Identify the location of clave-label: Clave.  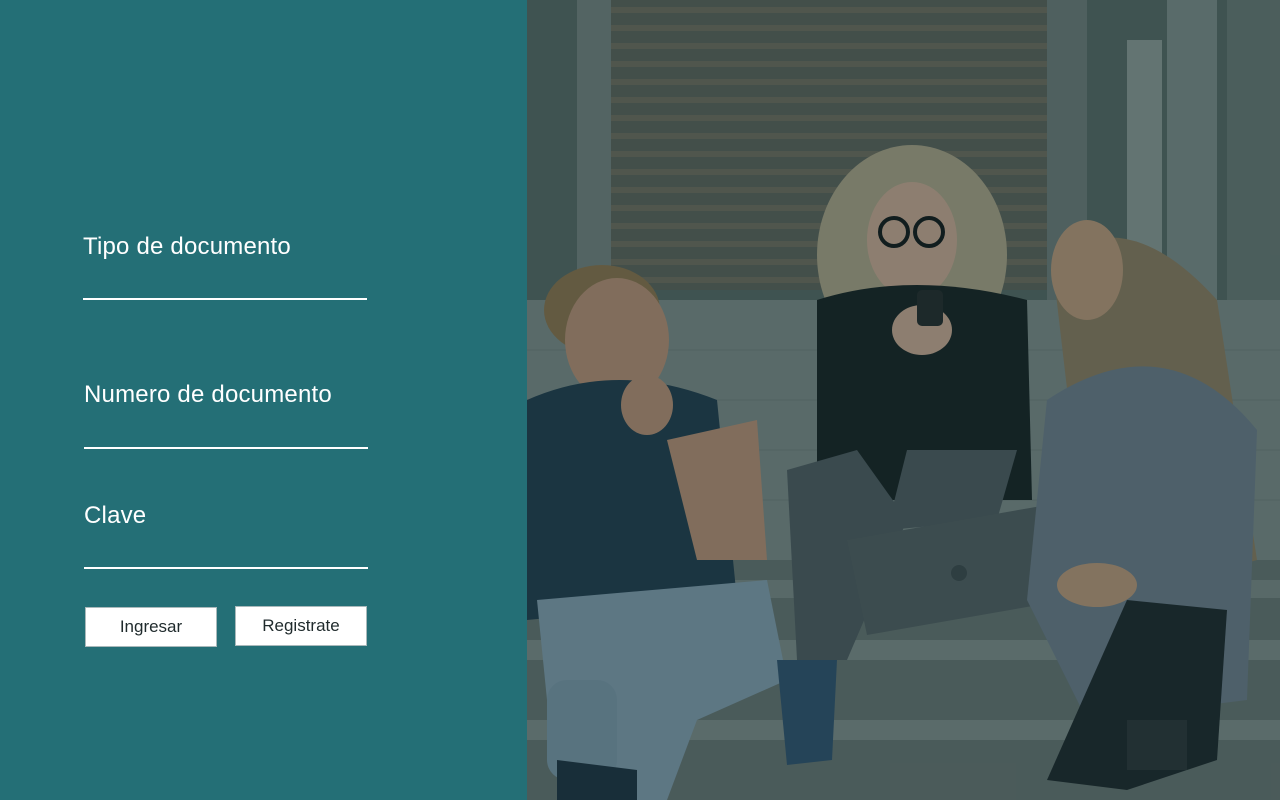
(115, 515).